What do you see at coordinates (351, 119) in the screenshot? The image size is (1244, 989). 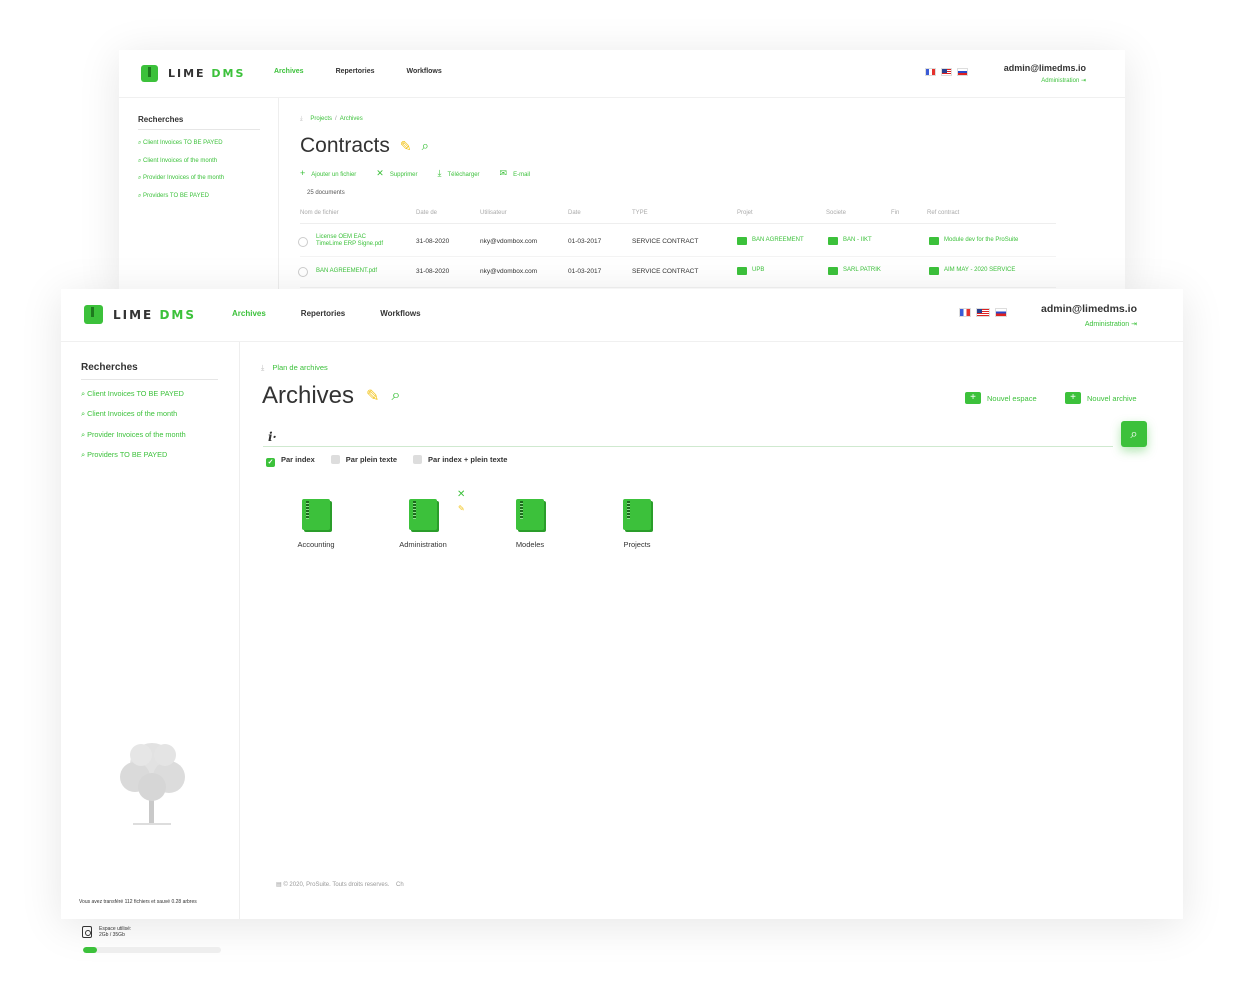 I see `breadcrumb-archives: Archives` at bounding box center [351, 119].